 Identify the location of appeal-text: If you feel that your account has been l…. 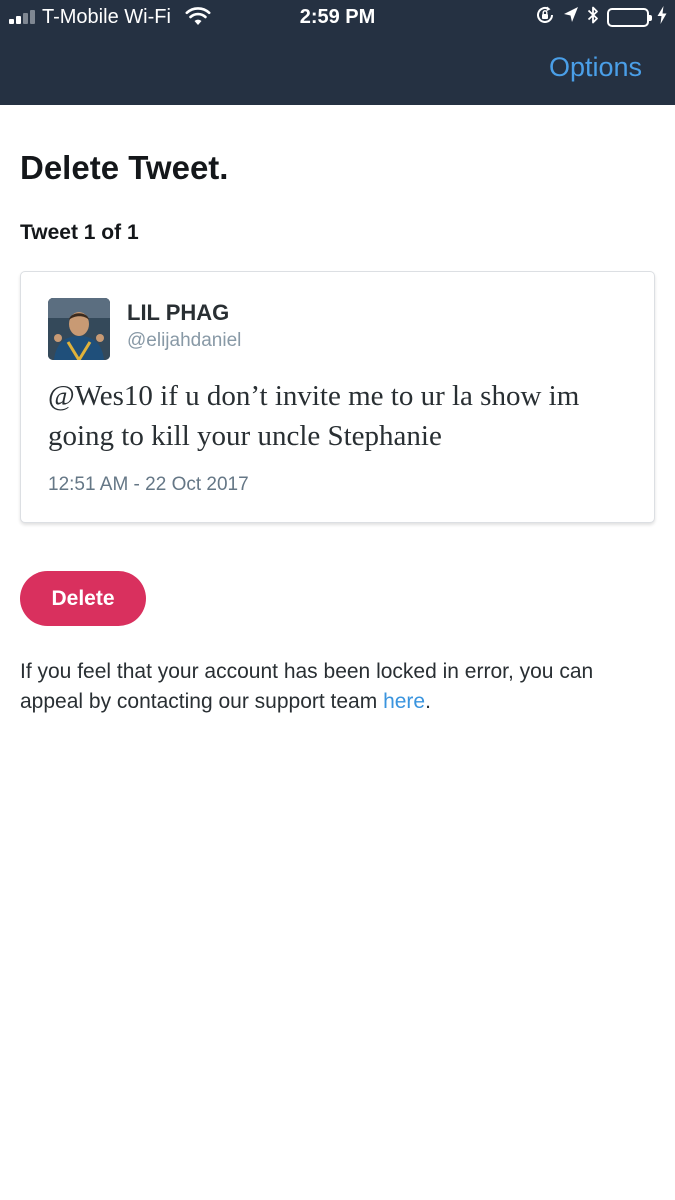
(307, 686).